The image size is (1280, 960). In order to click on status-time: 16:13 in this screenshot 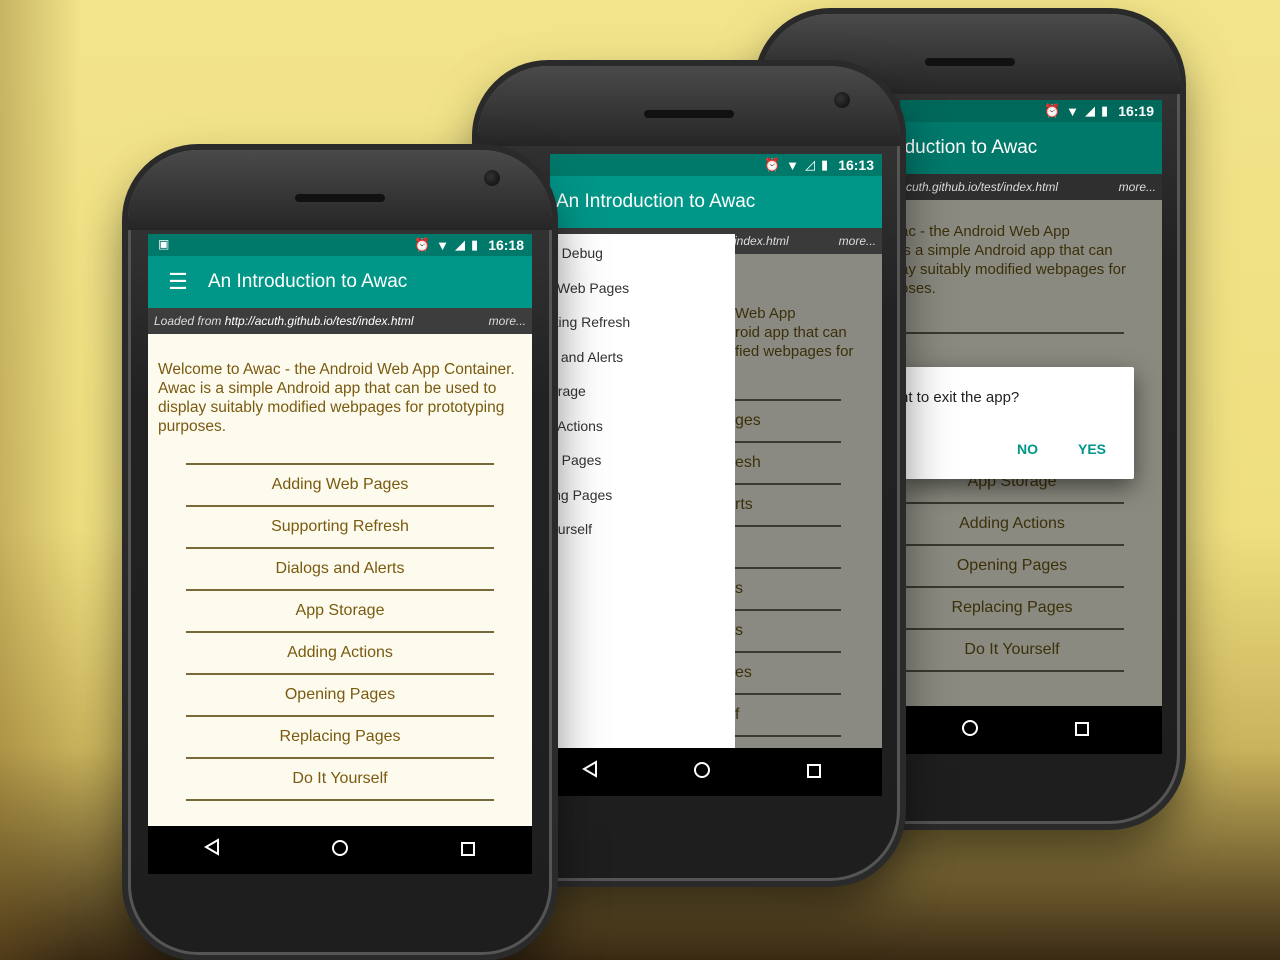, I will do `click(856, 165)`.